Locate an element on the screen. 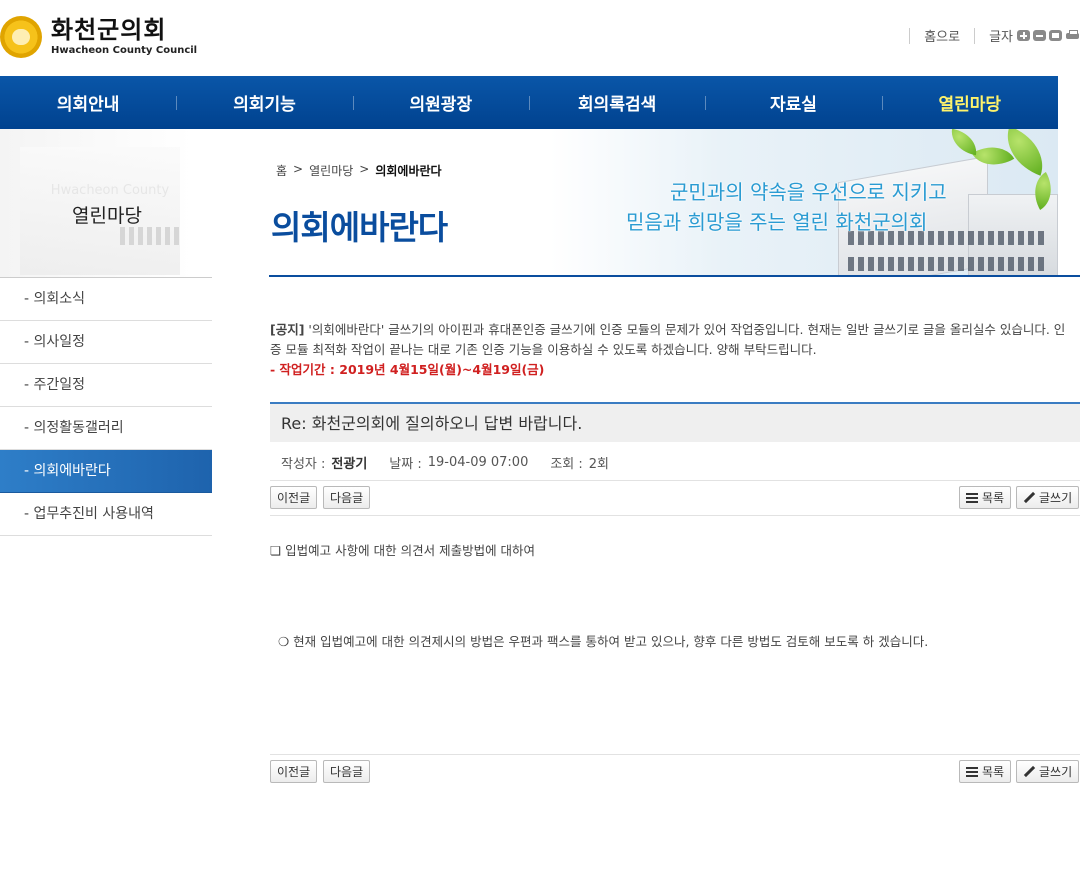 This screenshot has height=882, width=1080. side-menu-item-expenses: - 업무추진비 사용내역 is located at coordinates (106, 514).